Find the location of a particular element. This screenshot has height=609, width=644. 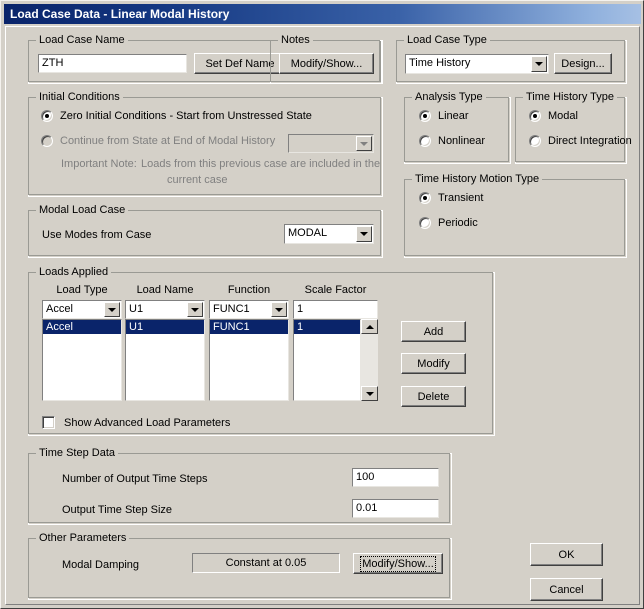

scroll-up-icon is located at coordinates (369, 326).